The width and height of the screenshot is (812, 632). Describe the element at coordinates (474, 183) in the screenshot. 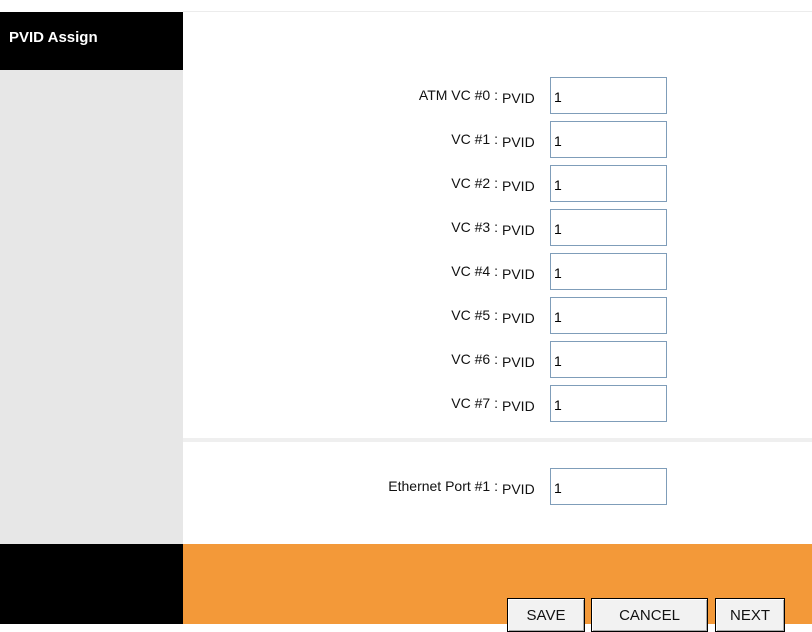

I see `vc-label: VC #2 :` at that location.